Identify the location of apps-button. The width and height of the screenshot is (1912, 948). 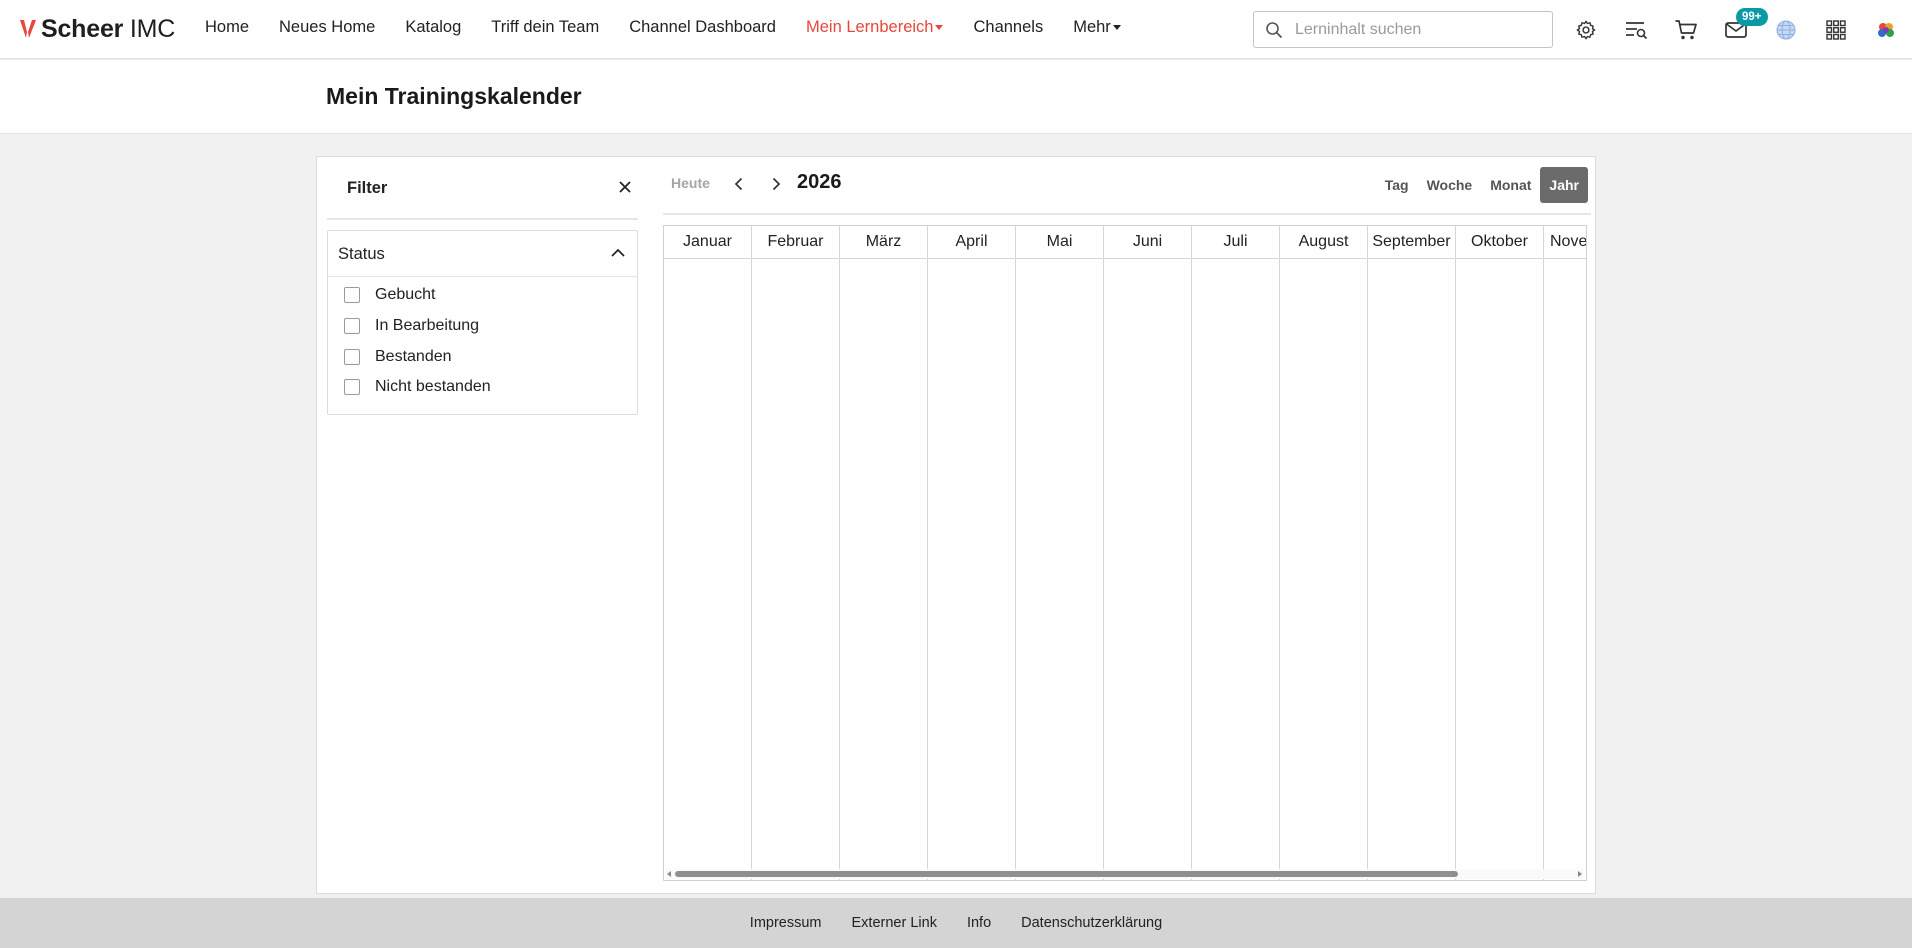
(1836, 30).